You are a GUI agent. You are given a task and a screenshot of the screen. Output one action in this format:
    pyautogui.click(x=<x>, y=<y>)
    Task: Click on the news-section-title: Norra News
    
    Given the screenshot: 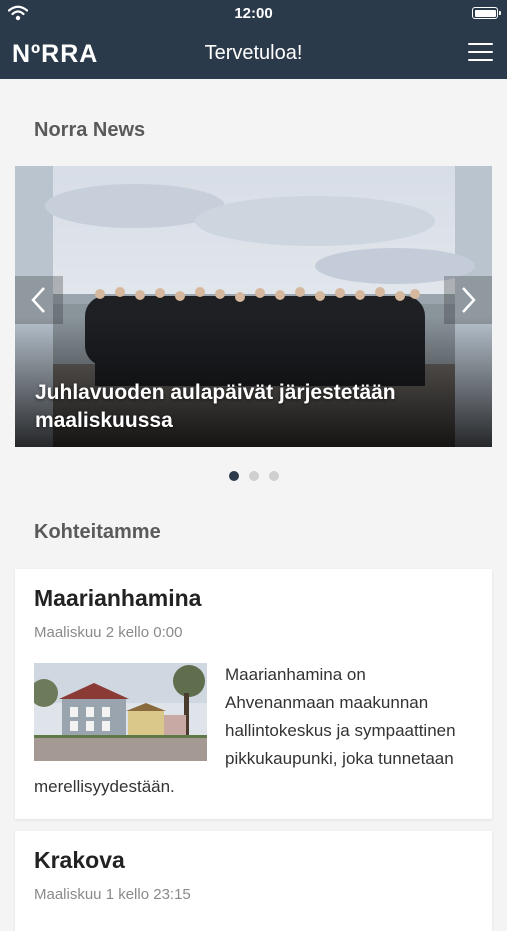 What is the action you would take?
    pyautogui.click(x=90, y=130)
    